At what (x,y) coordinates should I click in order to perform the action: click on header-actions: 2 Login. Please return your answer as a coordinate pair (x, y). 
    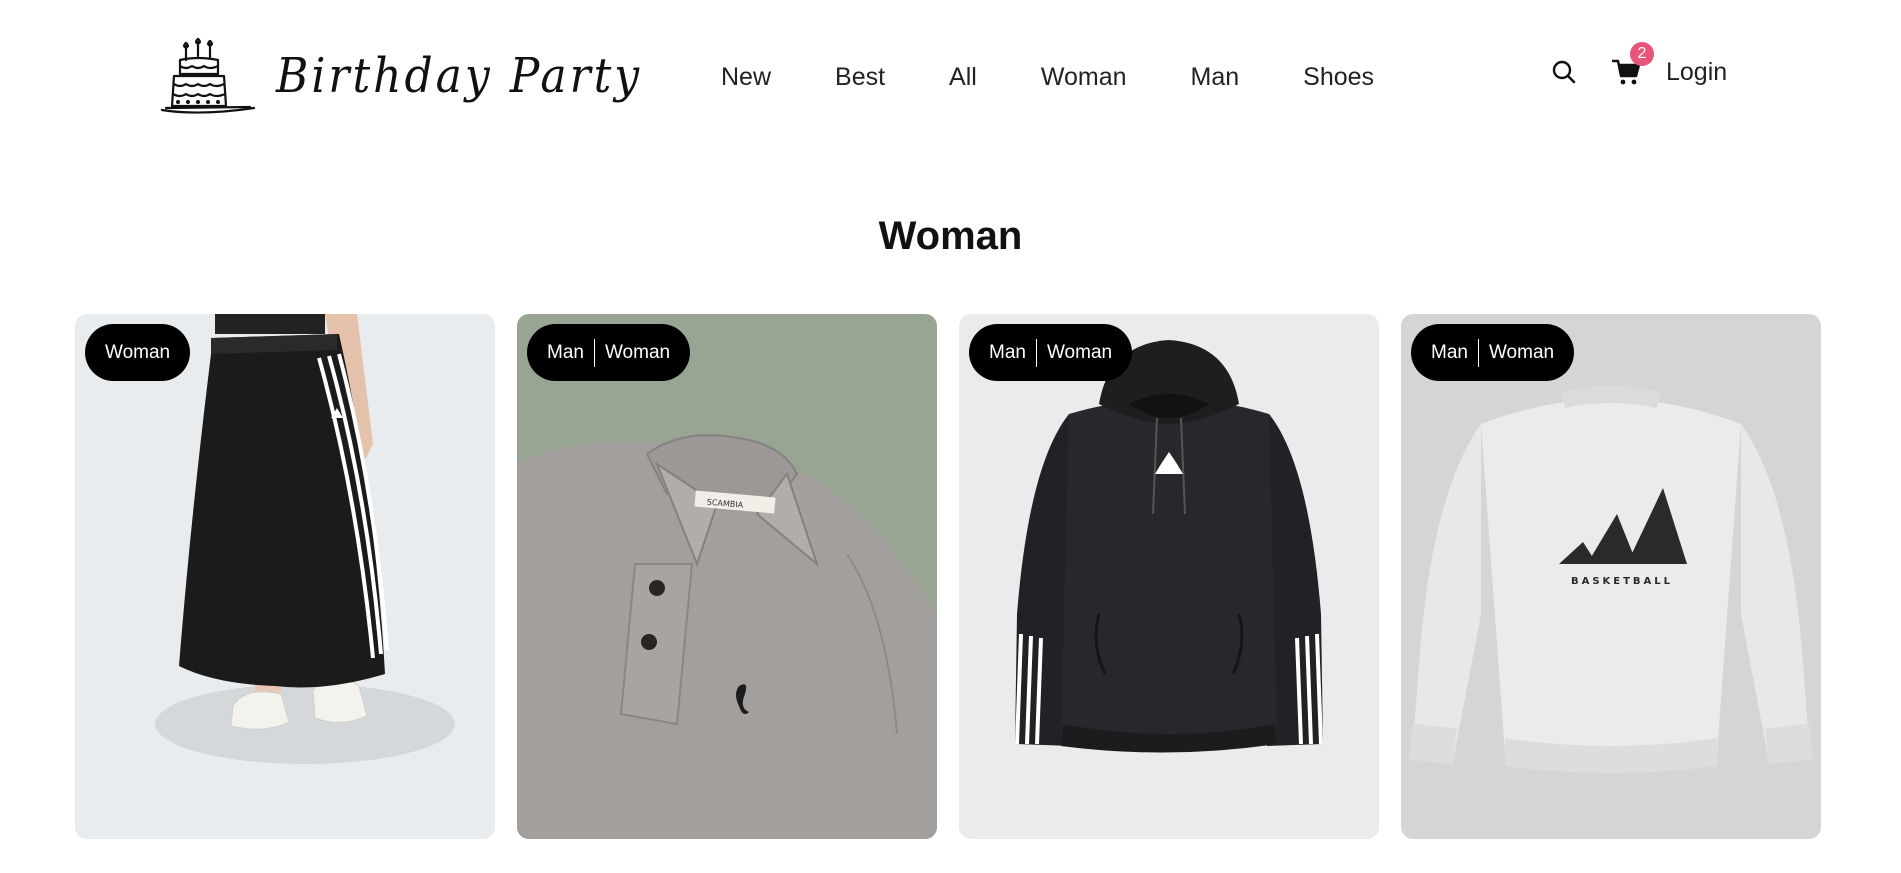
    Looking at the image, I should click on (1637, 65).